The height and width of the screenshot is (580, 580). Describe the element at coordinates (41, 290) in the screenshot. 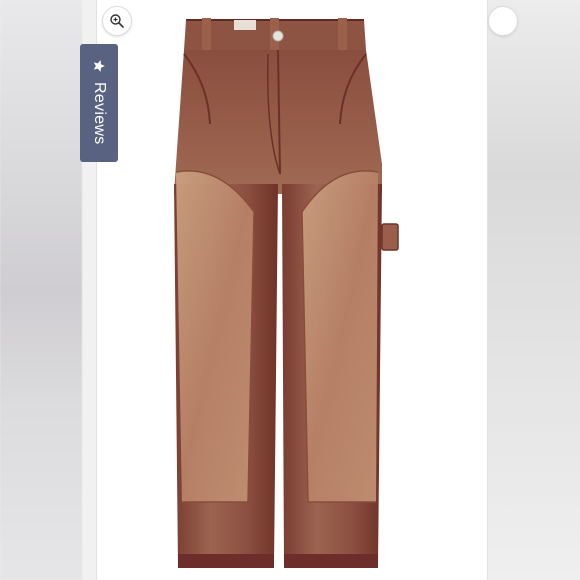

I see `blurred-background-left` at that location.